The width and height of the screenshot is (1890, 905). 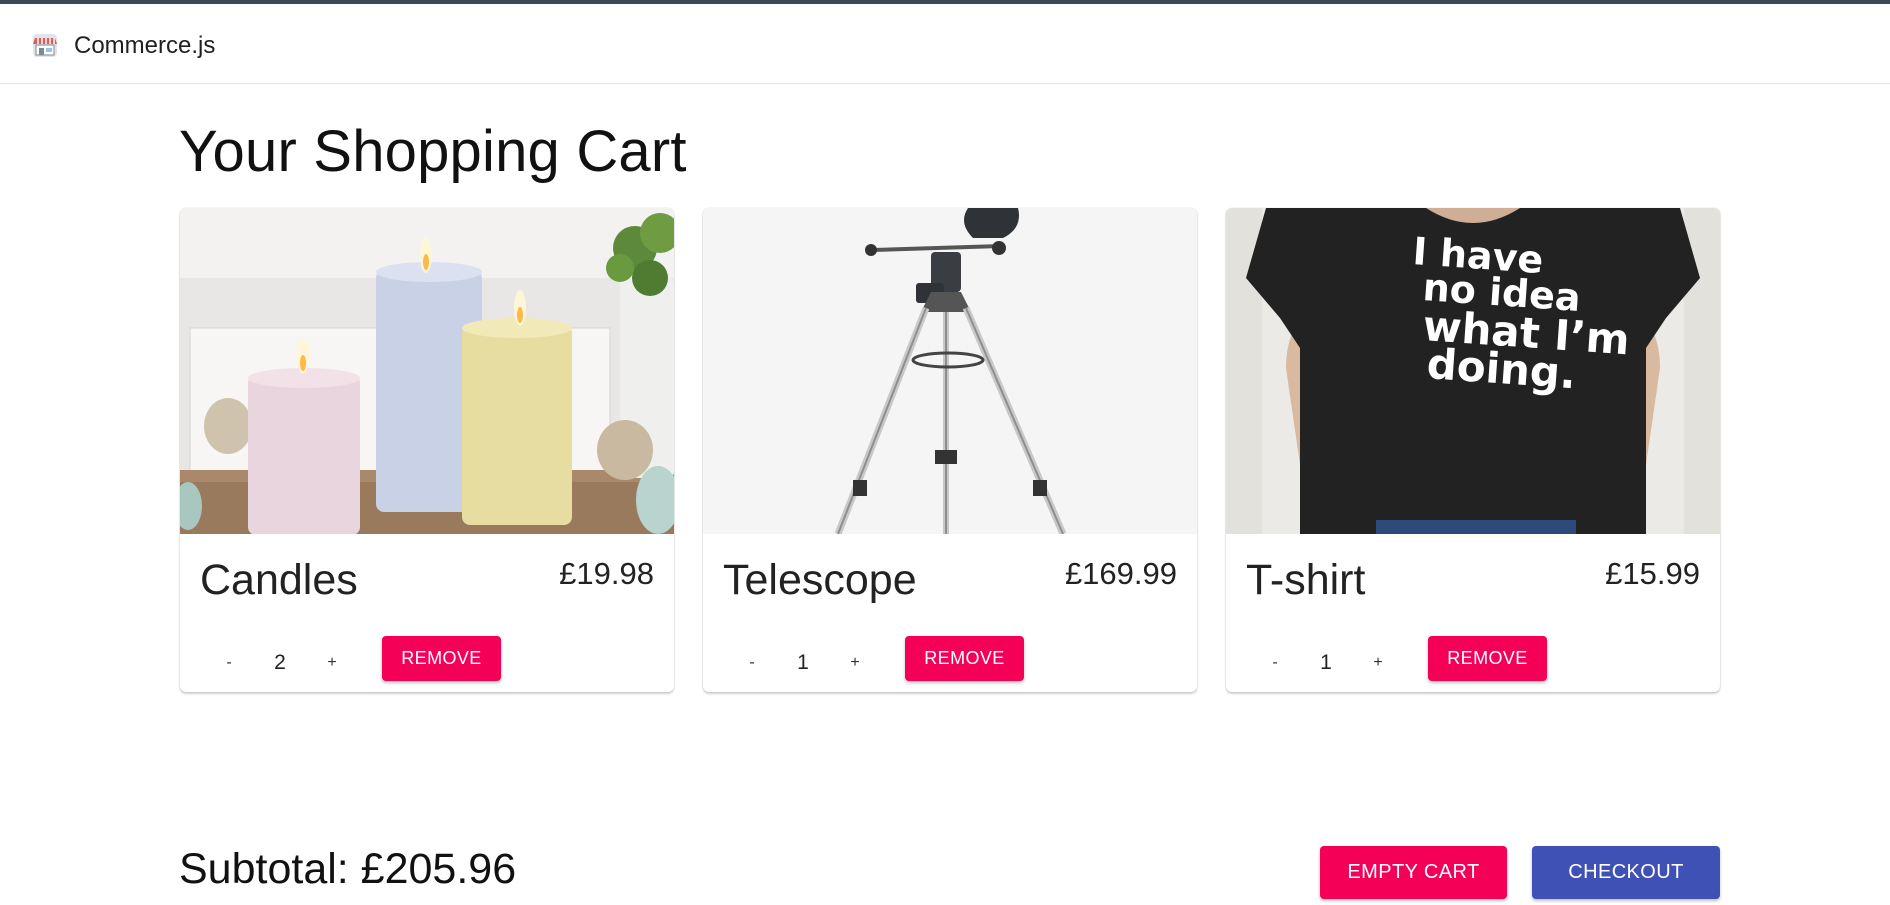 I want to click on app-bar: Commerce.js, so click(x=945, y=44).